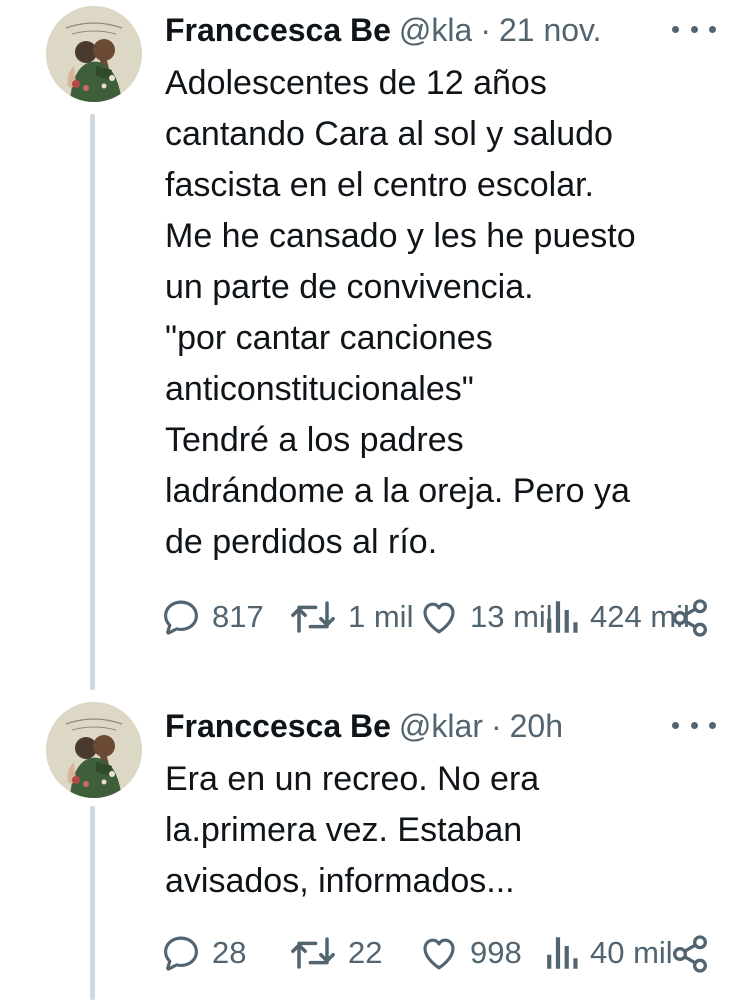 The height and width of the screenshot is (1000, 756). I want to click on retweet-count: 22, so click(365, 952).